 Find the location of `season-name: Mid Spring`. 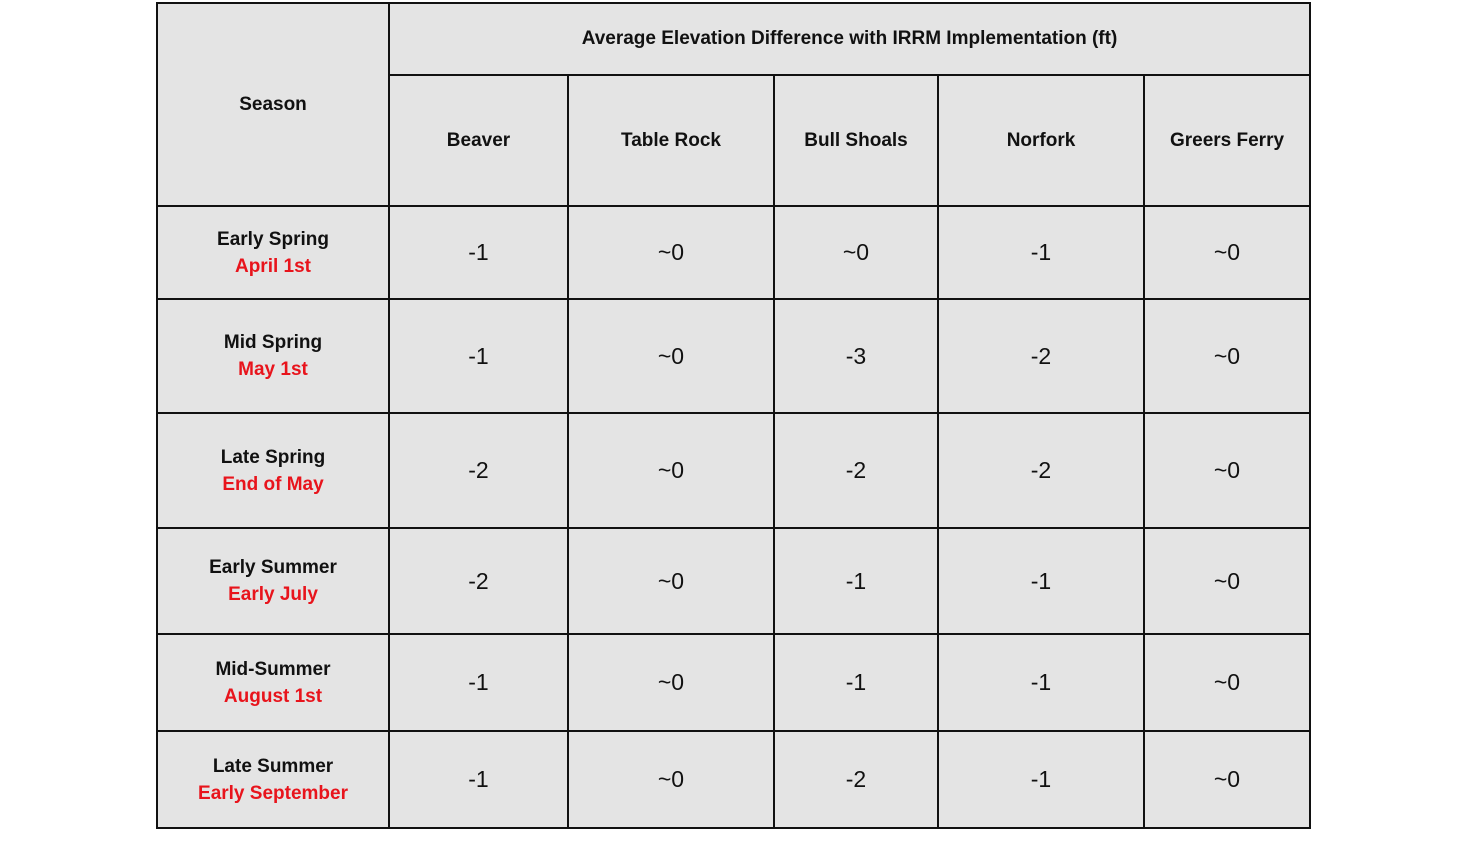

season-name: Mid Spring is located at coordinates (273, 342).